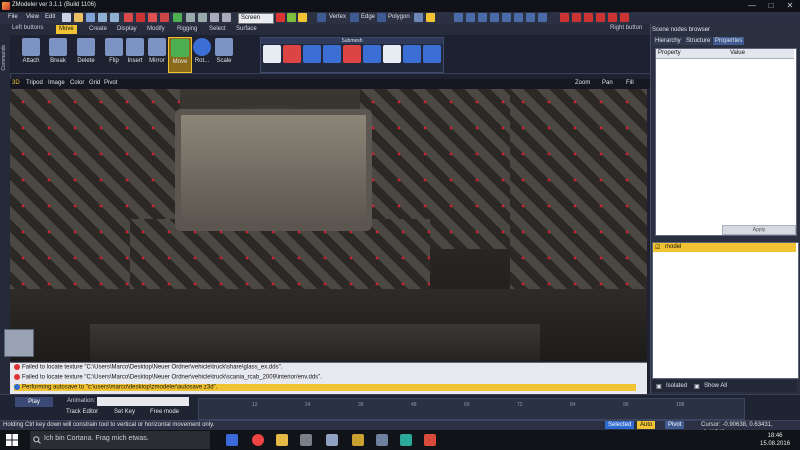  I want to click on screen-mode-select: Screen, so click(256, 18).